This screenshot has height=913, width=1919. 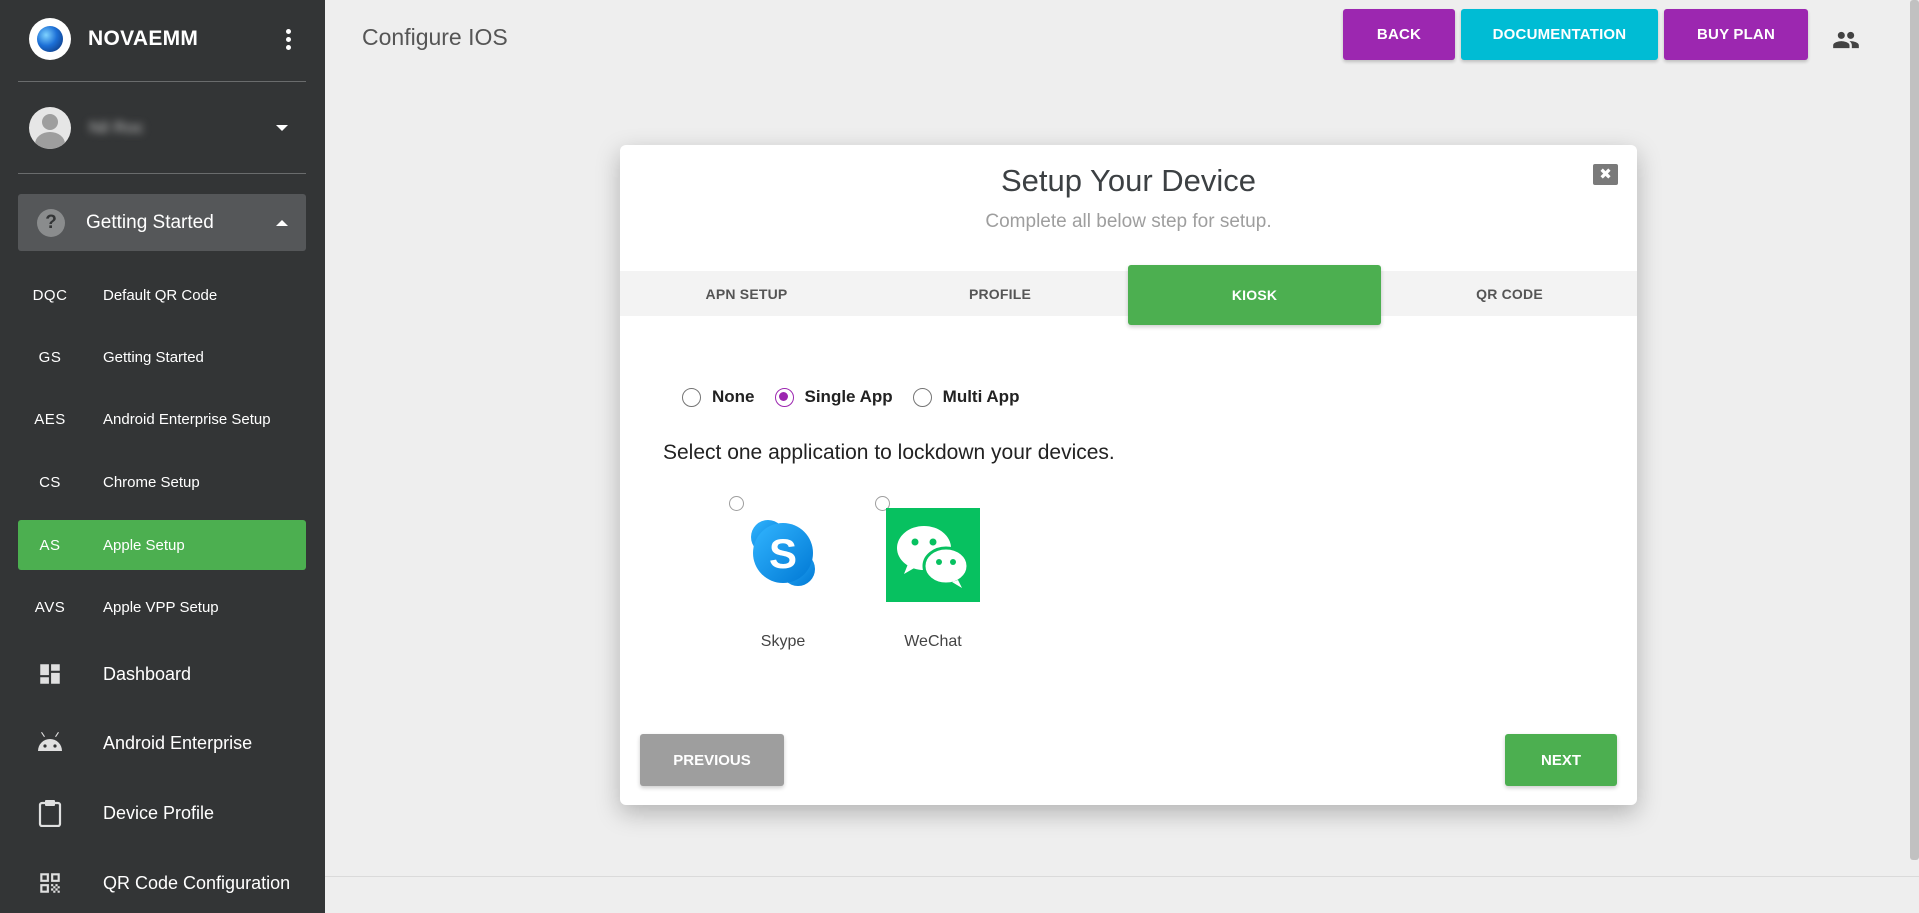 What do you see at coordinates (50, 295) in the screenshot?
I see `sidebar-item-abbr: DQC` at bounding box center [50, 295].